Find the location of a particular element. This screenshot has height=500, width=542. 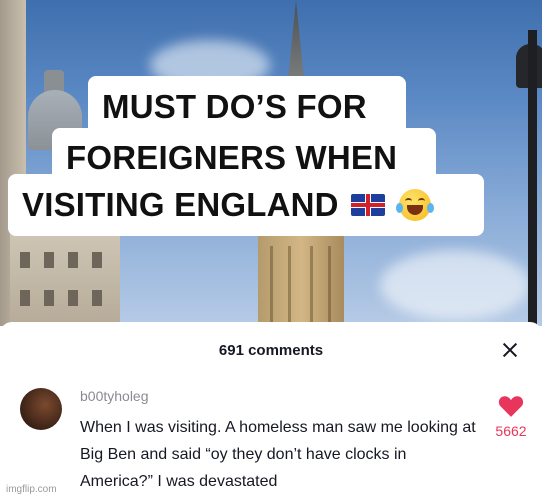

watermark: imgflip.com is located at coordinates (31, 489).